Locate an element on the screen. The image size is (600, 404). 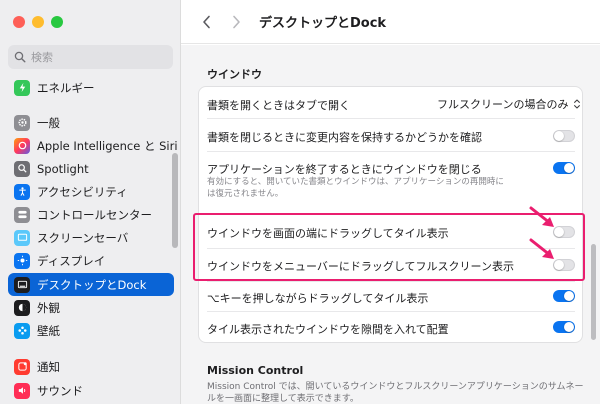
zoom-window-button is located at coordinates (57, 22).